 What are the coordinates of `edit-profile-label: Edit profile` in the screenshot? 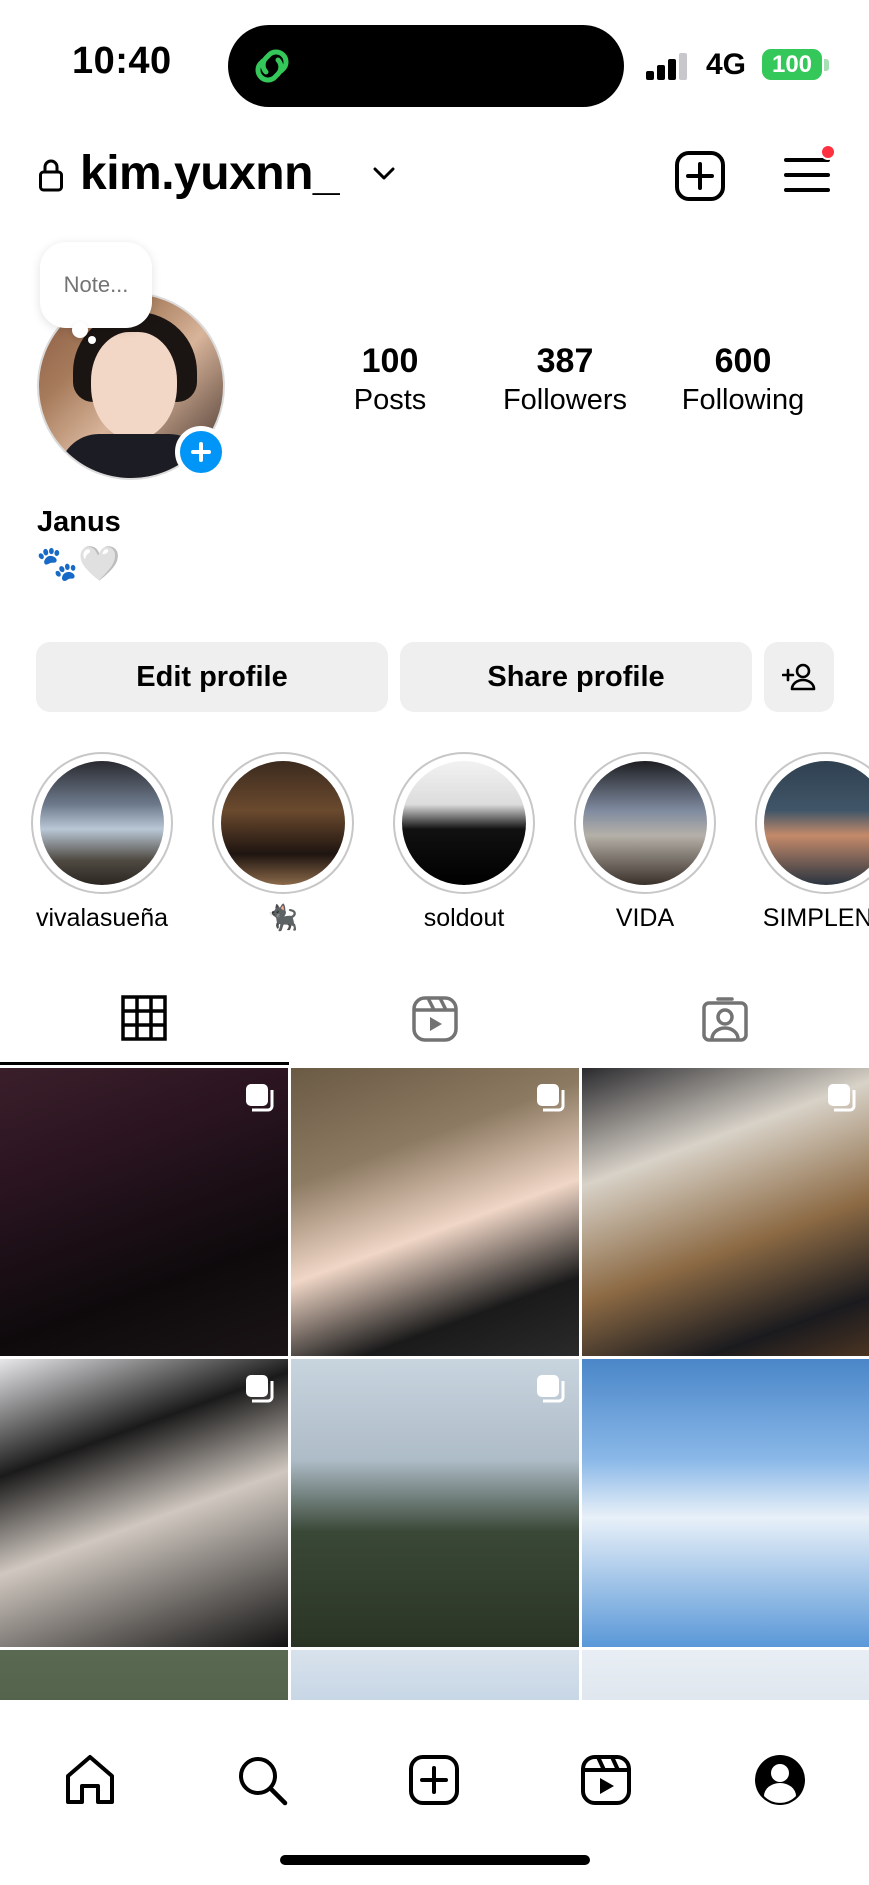 It's located at (212, 677).